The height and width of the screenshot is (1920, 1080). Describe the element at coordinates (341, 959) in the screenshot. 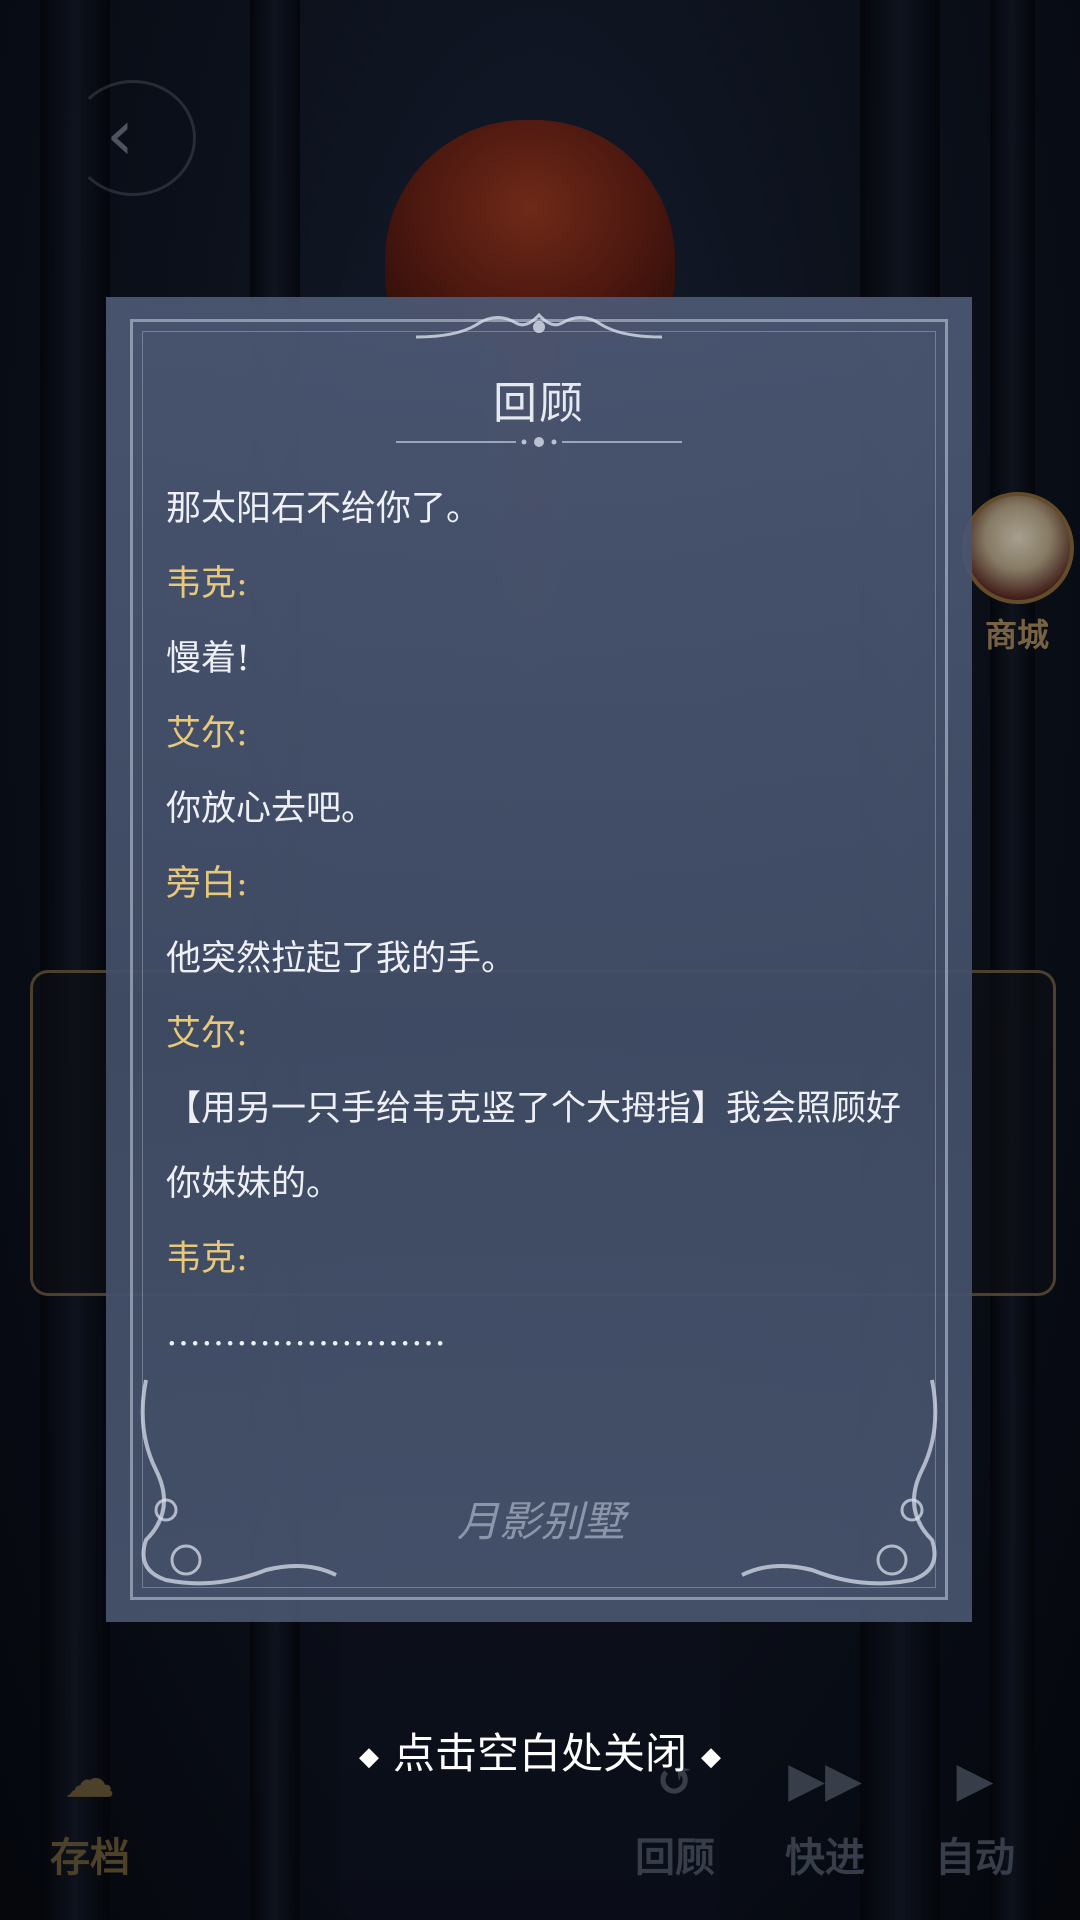

I see `log-line: 他突然拉起了我的手。` at that location.